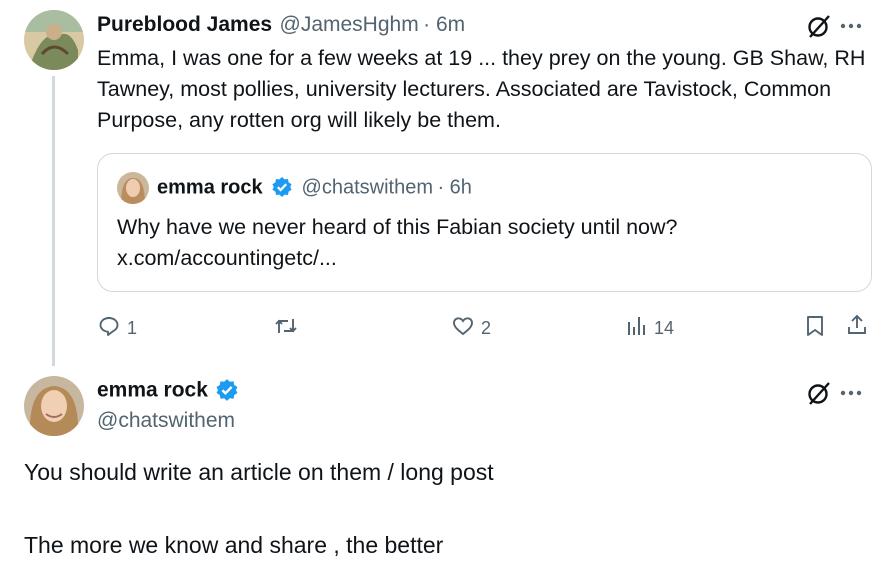 The image size is (876, 577). I want to click on quote-author-name: emma rock, so click(210, 188).